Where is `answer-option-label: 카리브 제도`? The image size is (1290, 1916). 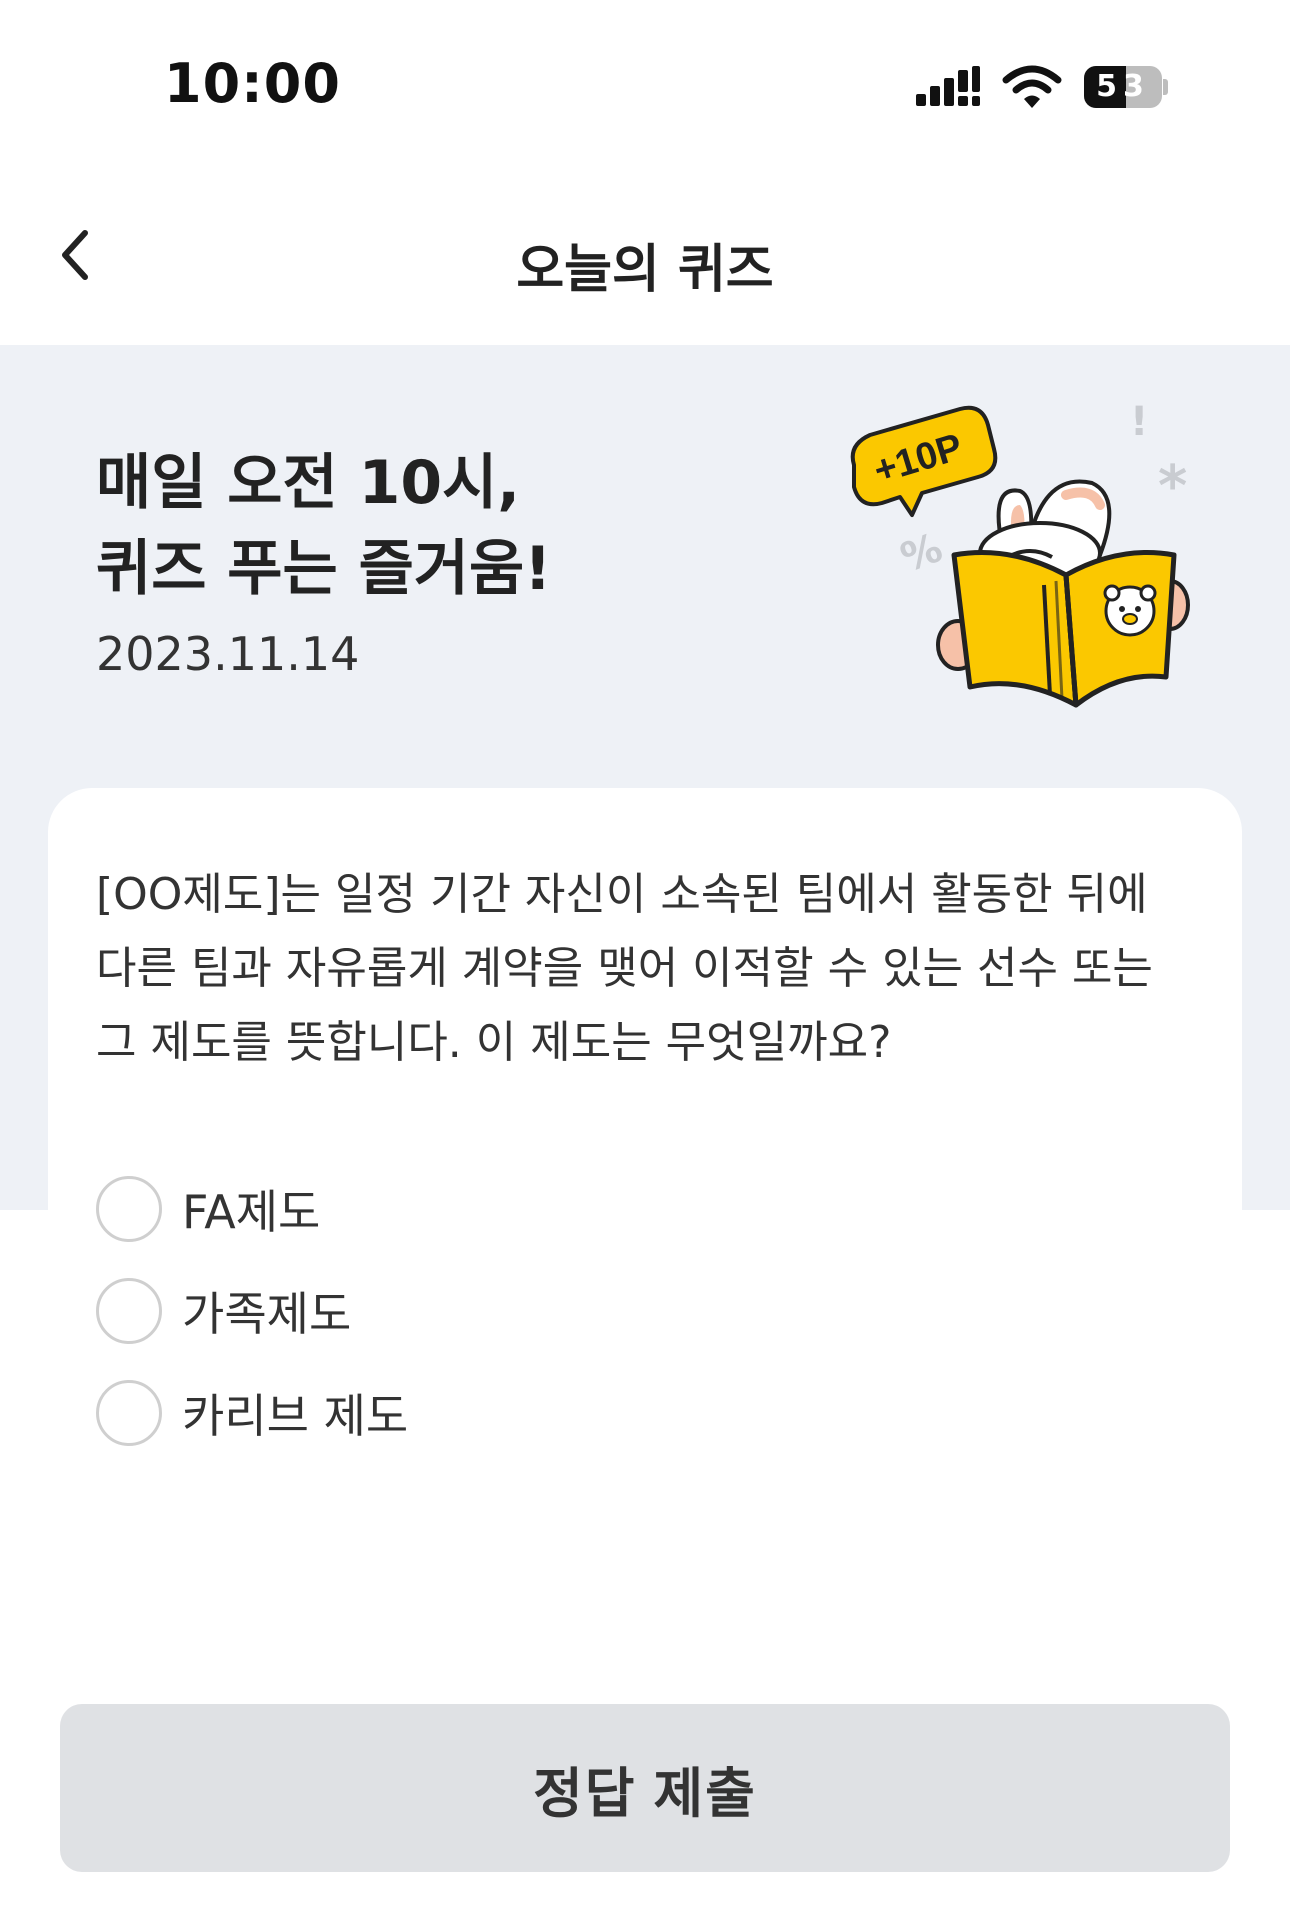
answer-option-label: 카리브 제도 is located at coordinates (295, 1416).